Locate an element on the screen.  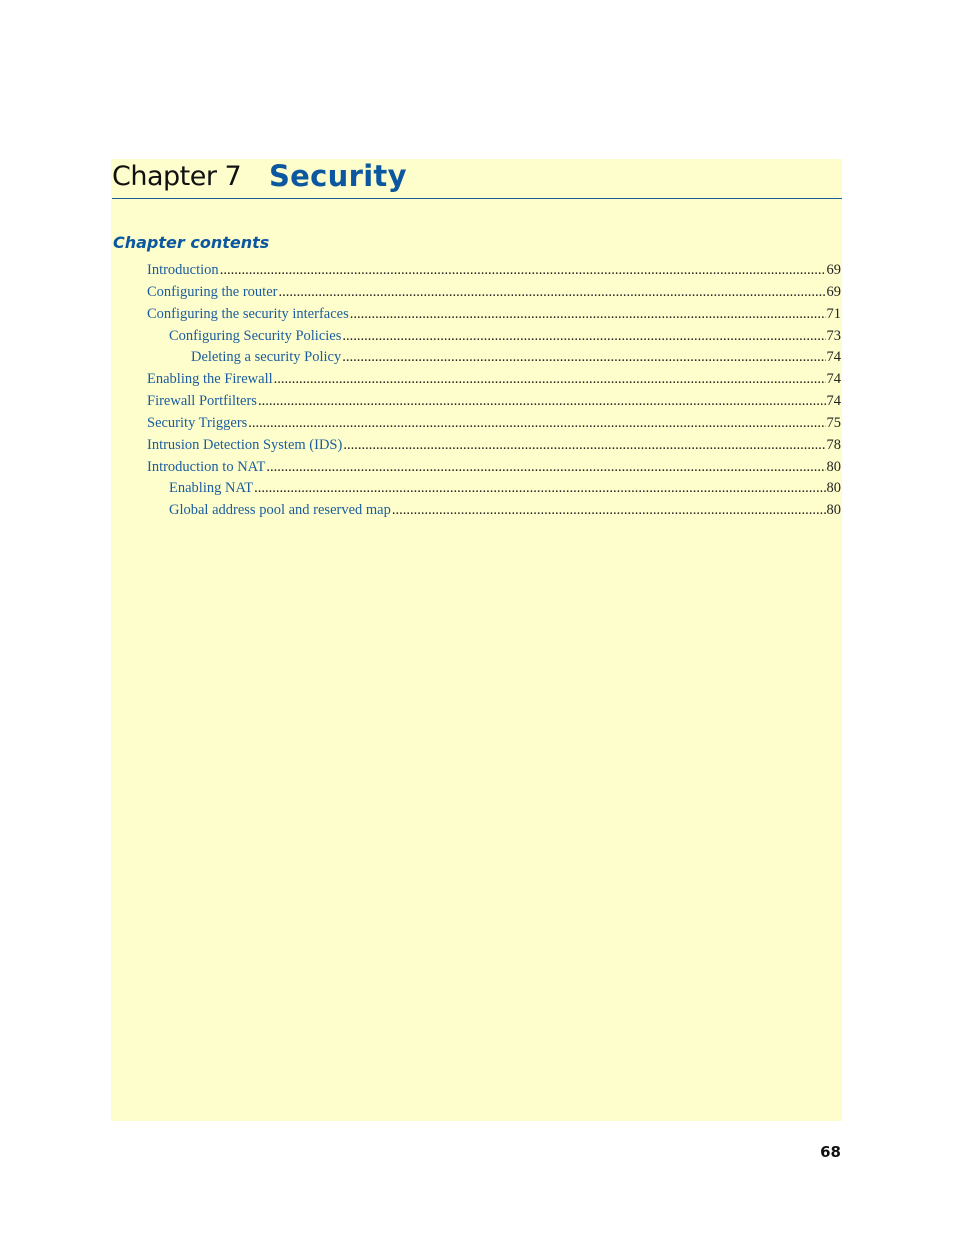
toc-entry: Configuring the security interfaces 71 is located at coordinates (494, 315).